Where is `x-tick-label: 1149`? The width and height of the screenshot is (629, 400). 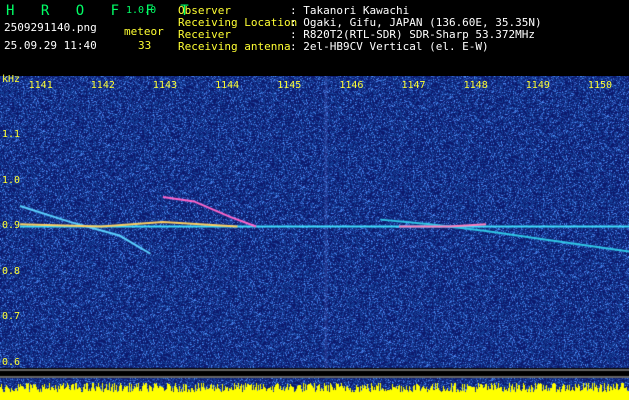 x-tick-label: 1149 is located at coordinates (537, 85).